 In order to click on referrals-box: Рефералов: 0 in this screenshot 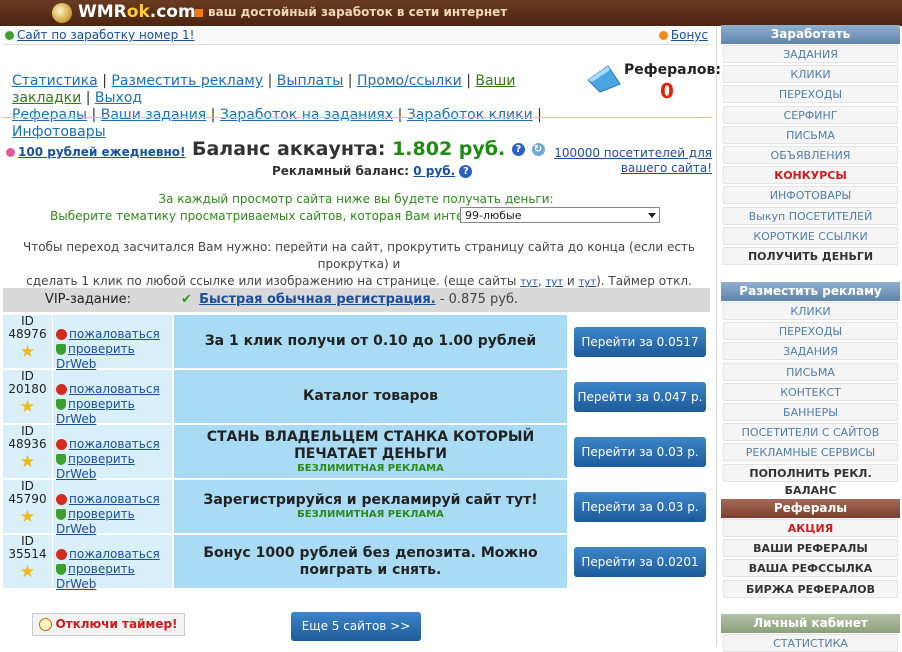, I will do `click(653, 82)`.